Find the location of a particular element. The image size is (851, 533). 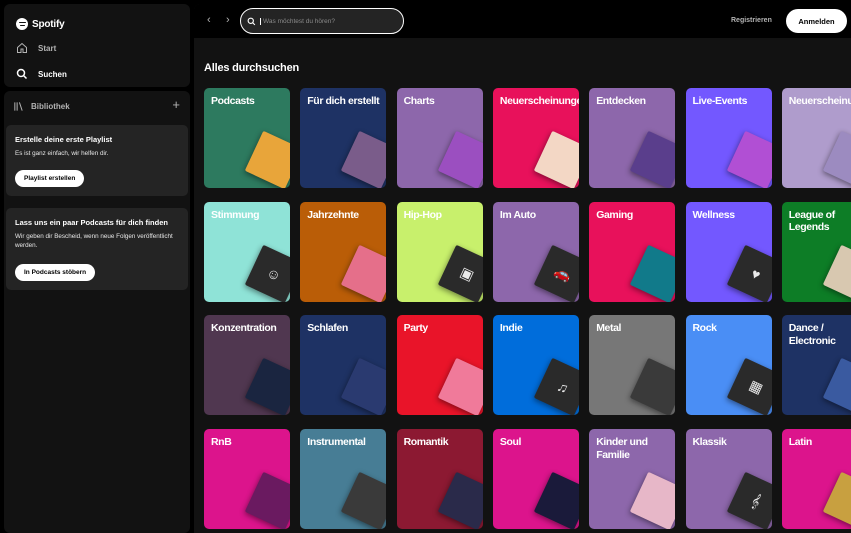

category-glyph-icon: ▦ is located at coordinates (756, 386).